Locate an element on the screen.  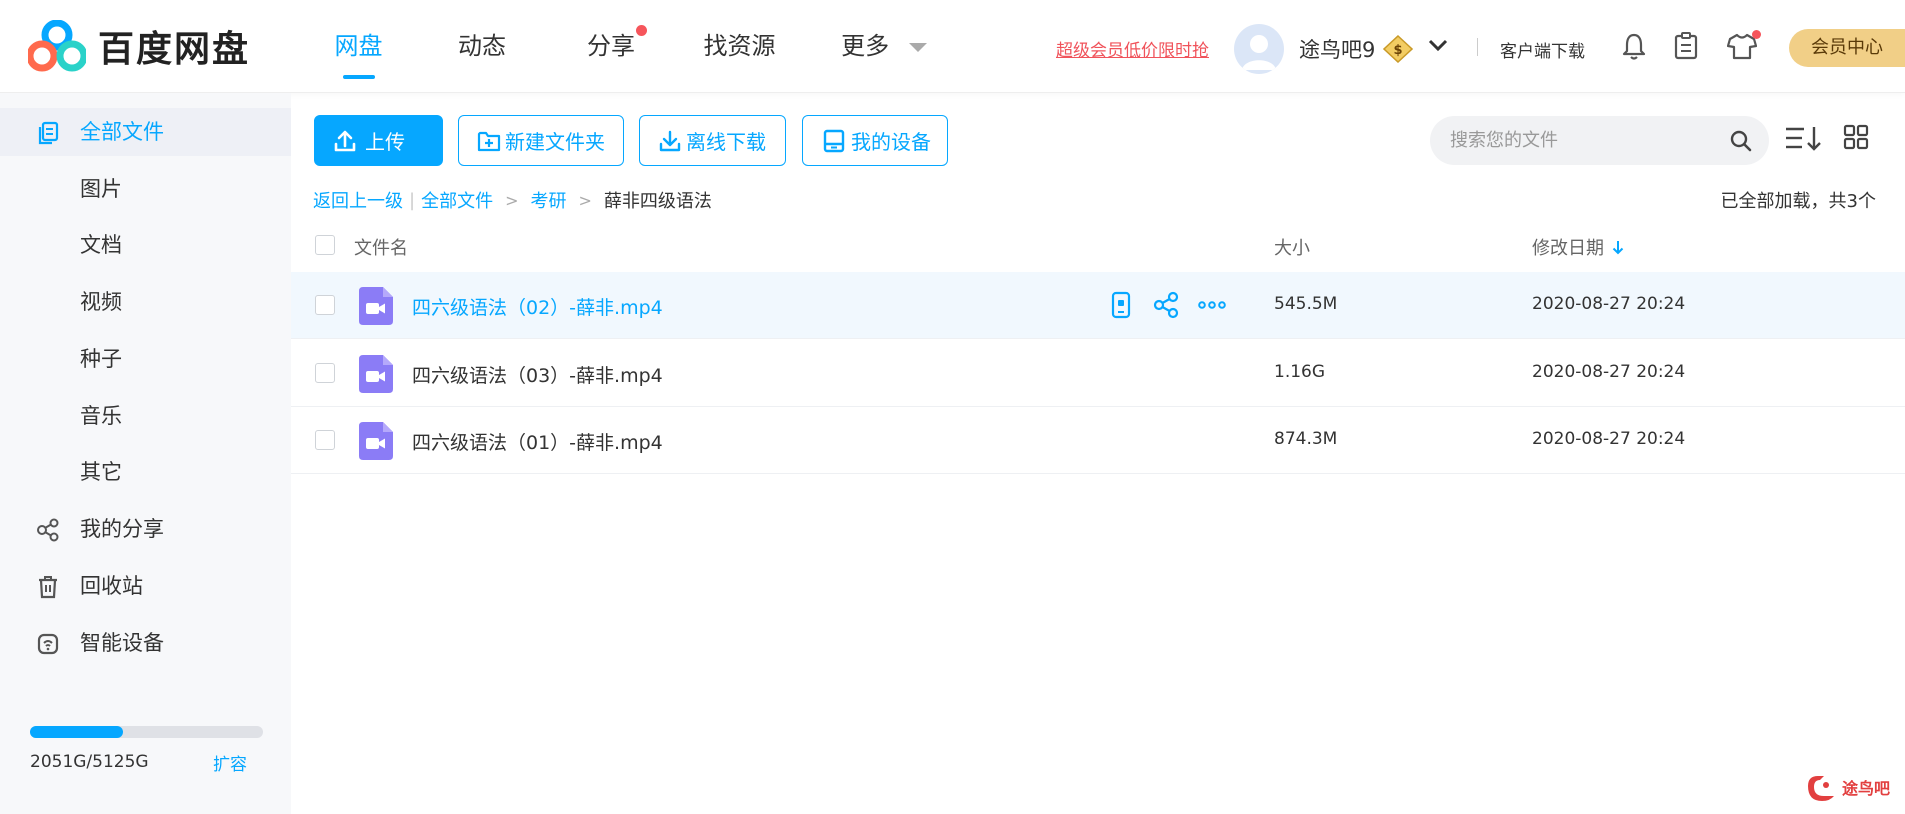
sidebar-item-images: 图片 is located at coordinates (145, 189).